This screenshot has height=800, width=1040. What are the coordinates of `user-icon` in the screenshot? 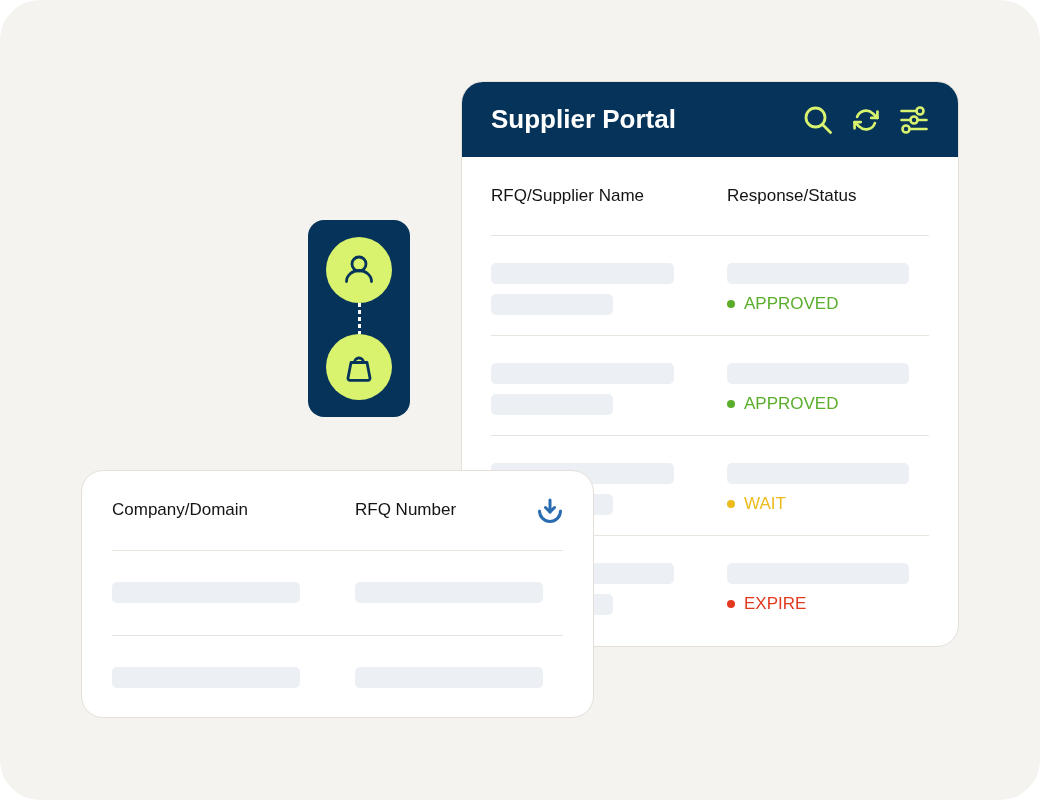 It's located at (359, 270).